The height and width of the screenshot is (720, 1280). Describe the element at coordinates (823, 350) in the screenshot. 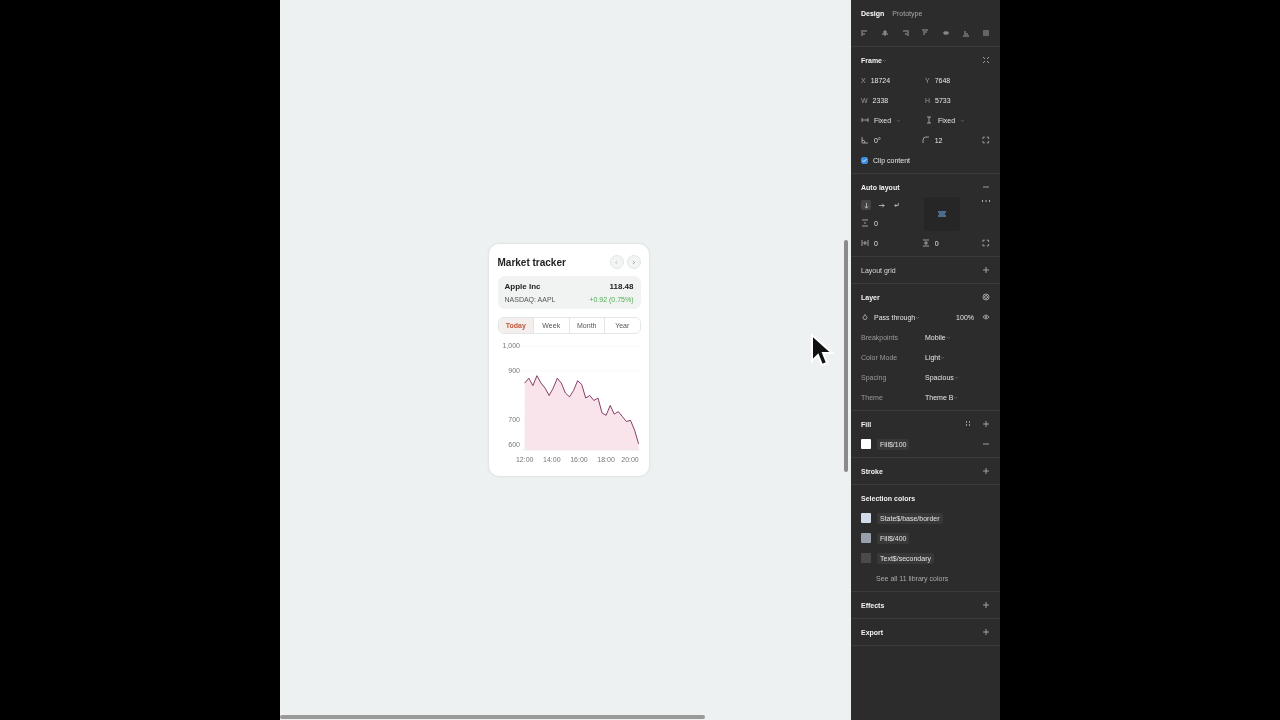

I see `cursor-icon` at that location.